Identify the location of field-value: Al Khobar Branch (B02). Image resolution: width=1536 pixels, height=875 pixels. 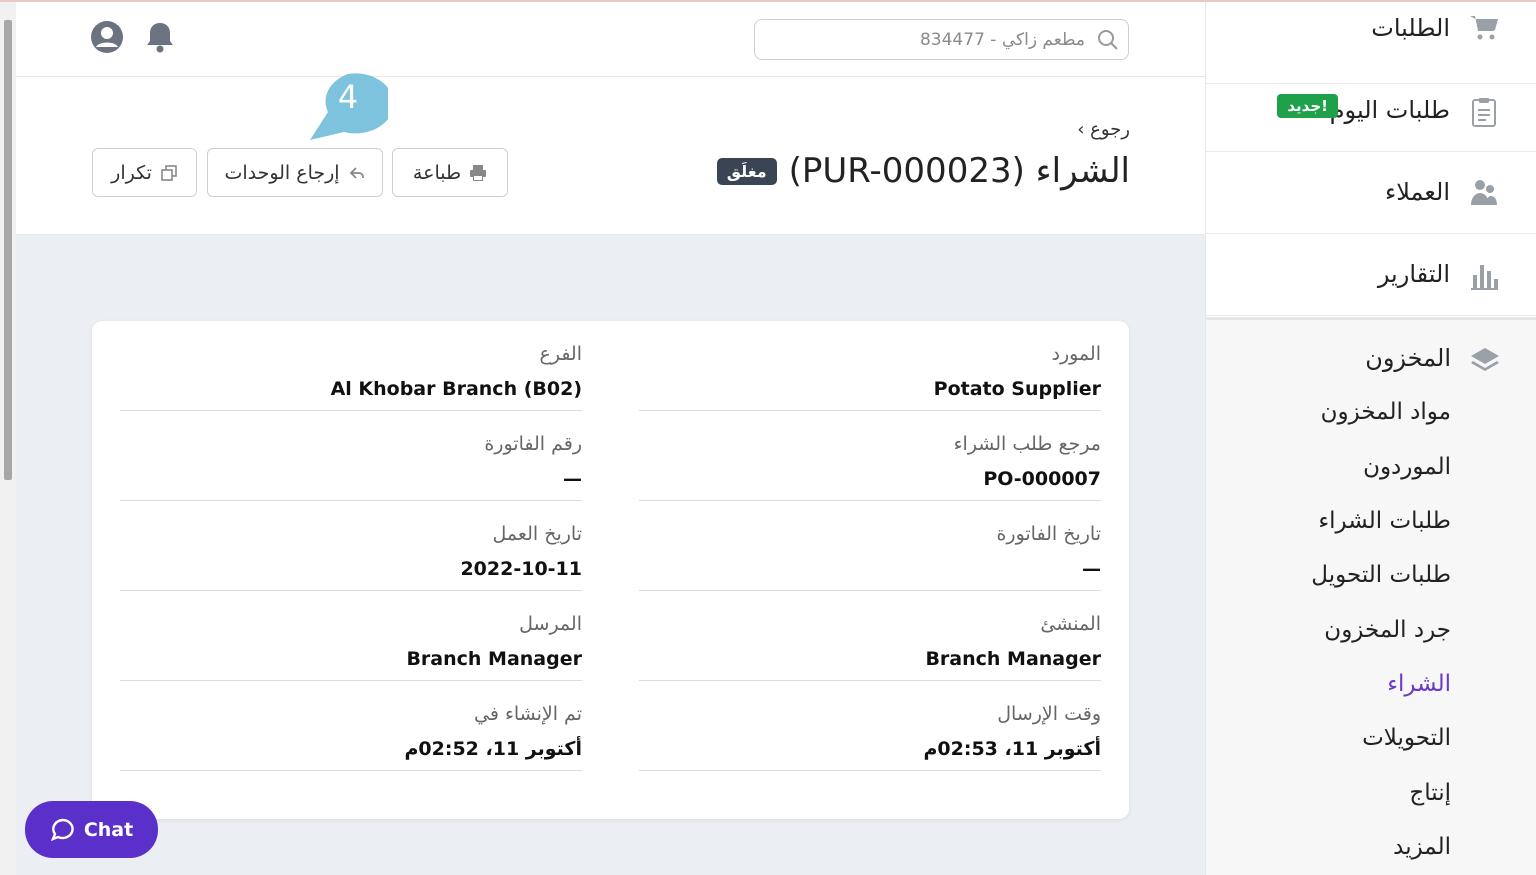
(456, 389).